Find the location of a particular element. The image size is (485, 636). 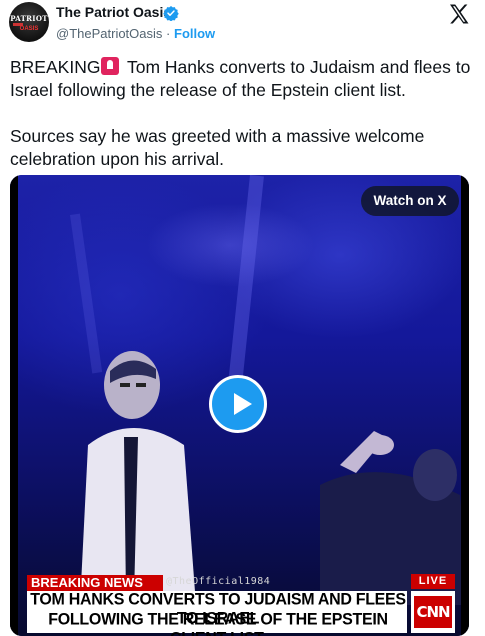

letterbox-left is located at coordinates (14, 405).